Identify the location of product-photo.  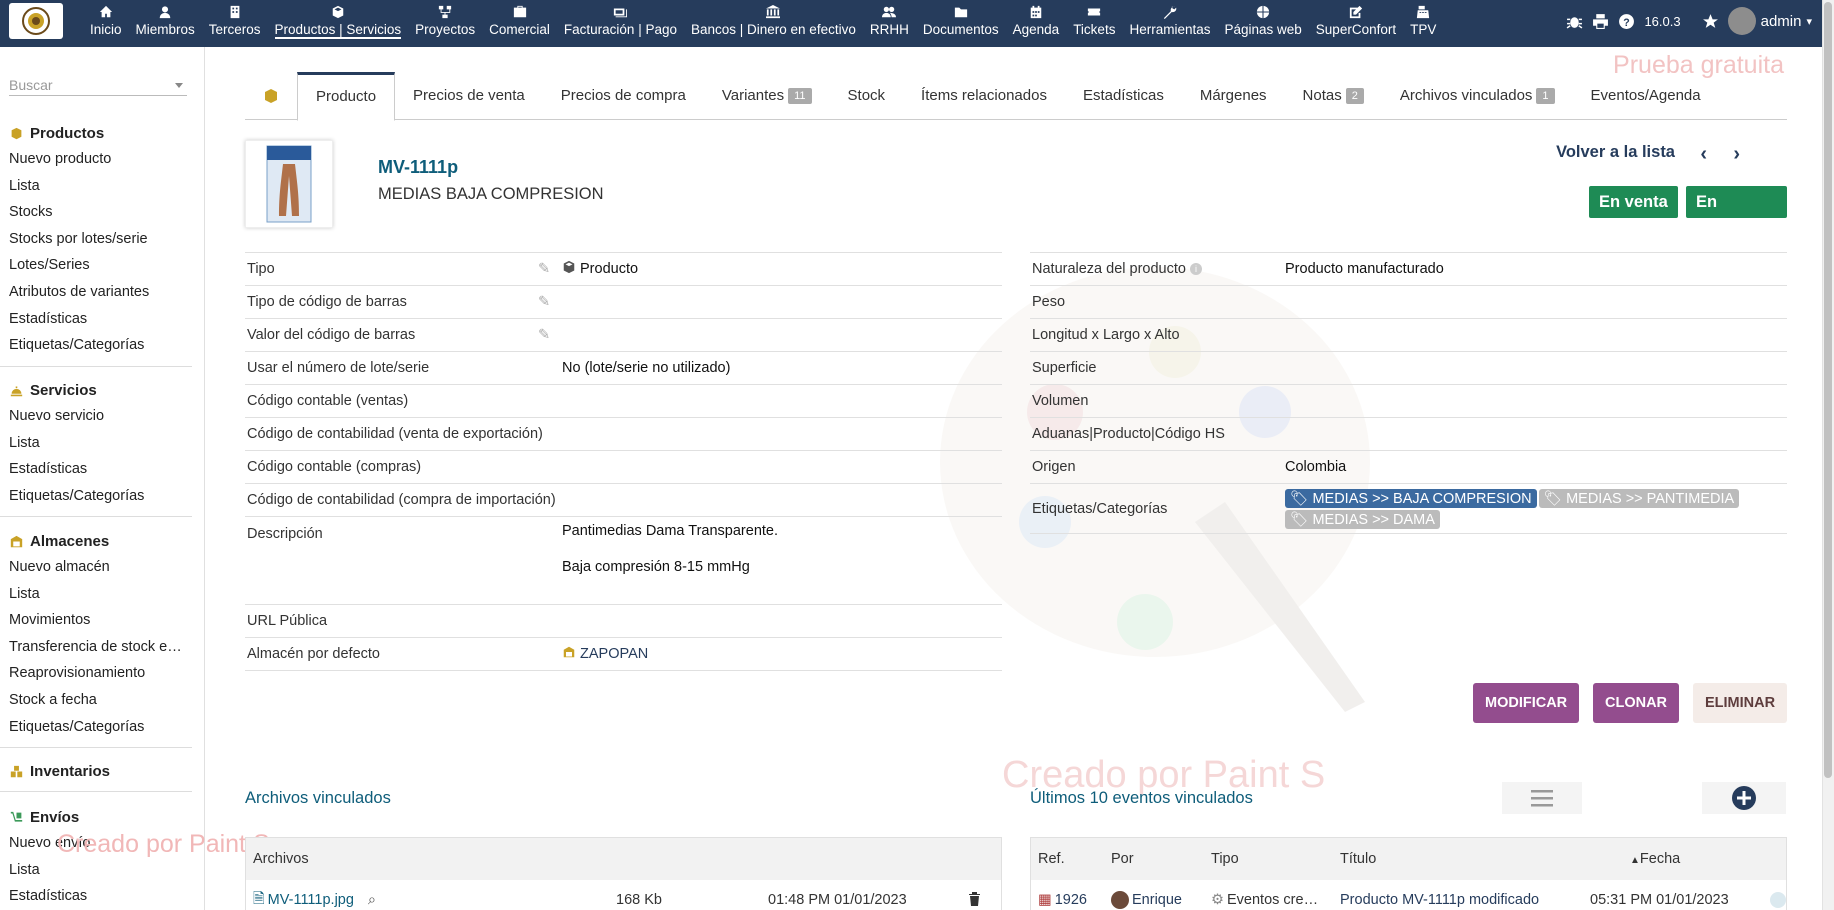
(289, 184).